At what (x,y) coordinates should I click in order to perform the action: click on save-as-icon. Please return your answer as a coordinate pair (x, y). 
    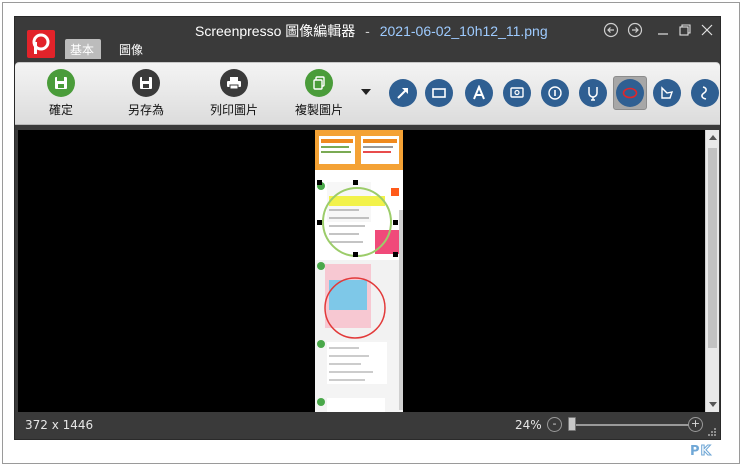
    Looking at the image, I should click on (146, 83).